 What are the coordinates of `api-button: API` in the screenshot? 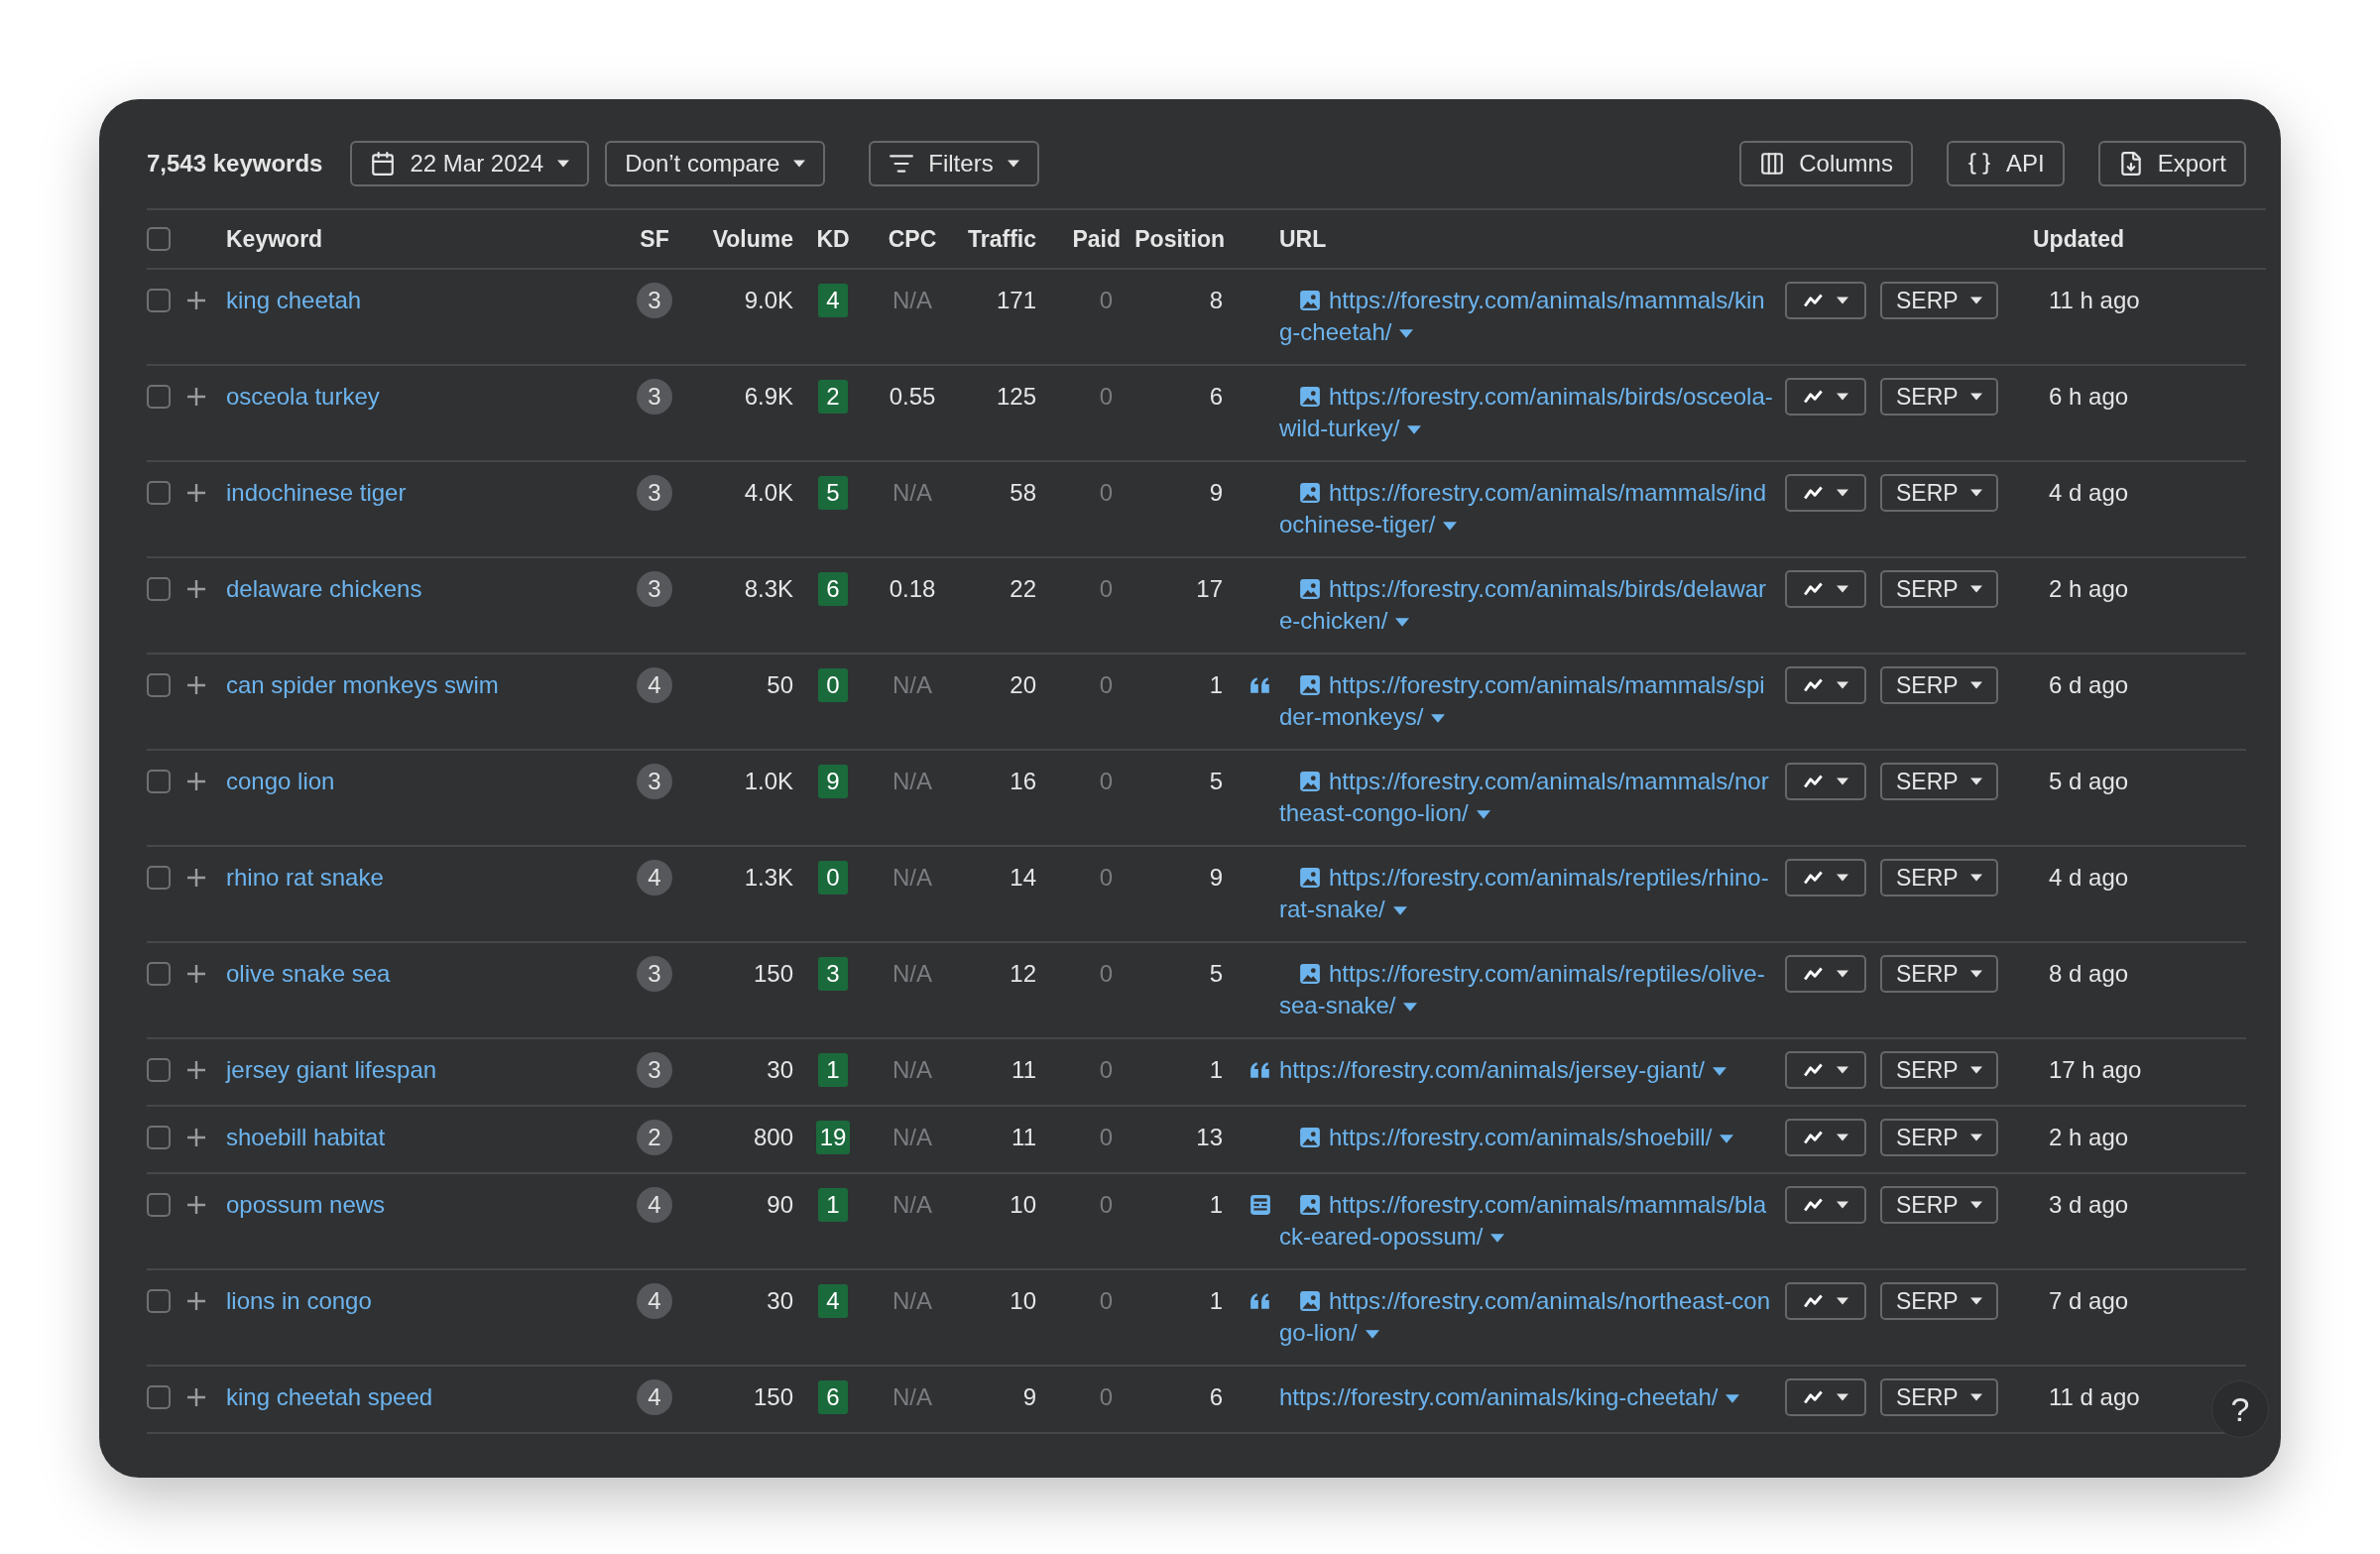 It's located at (2005, 163).